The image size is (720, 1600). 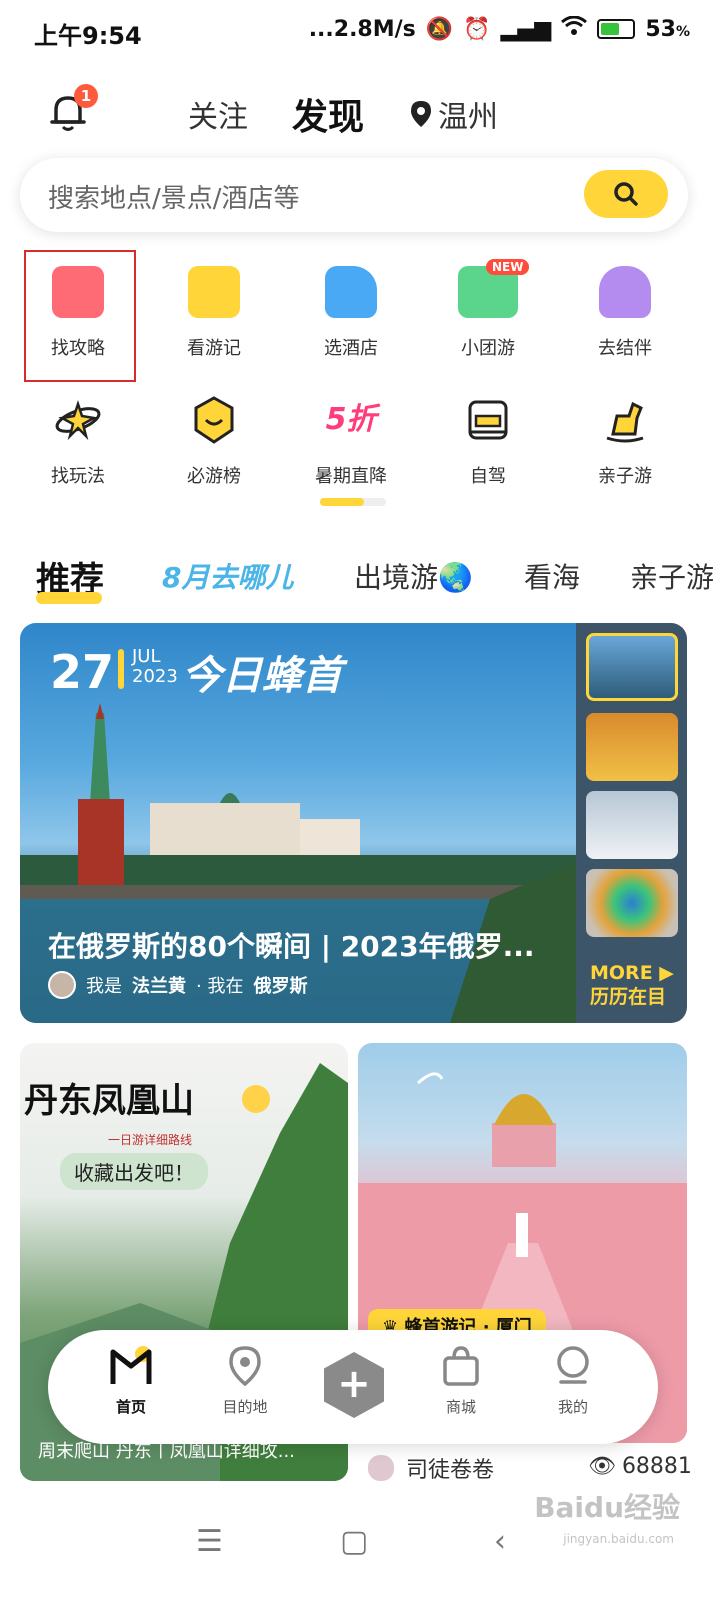 I want to click on planet-icon, so click(x=78, y=420).